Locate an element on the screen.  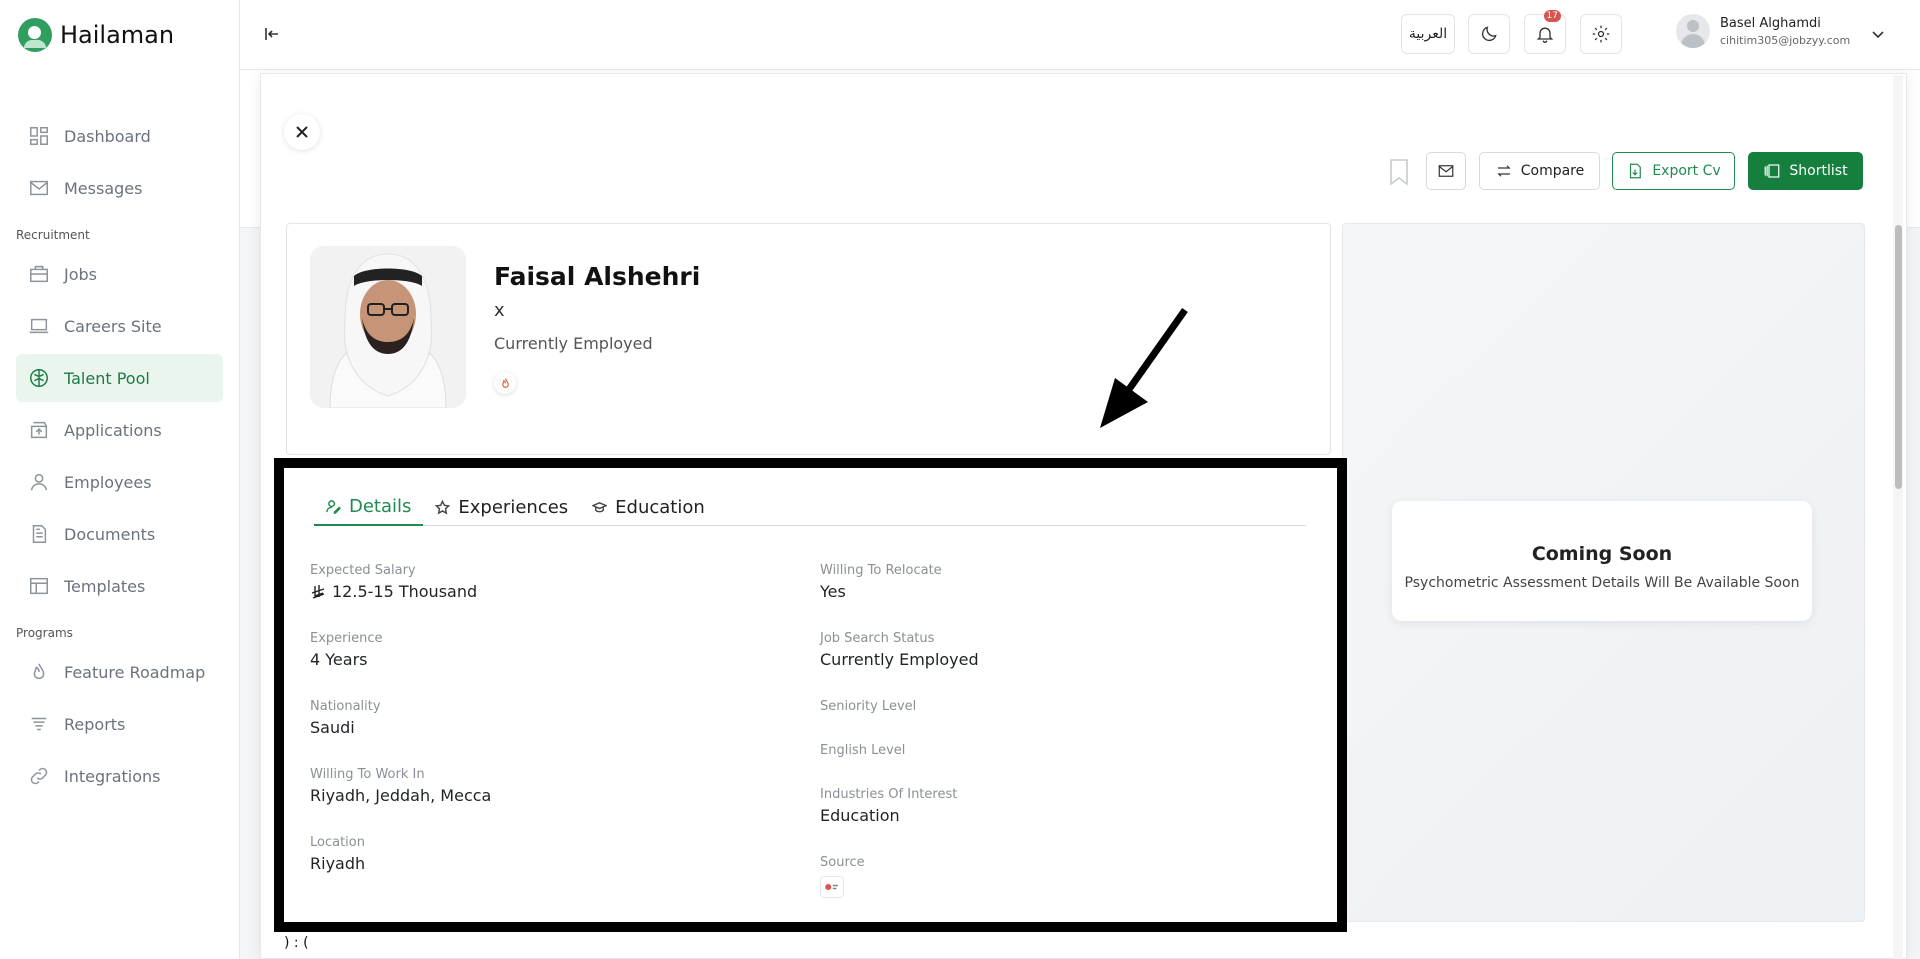
tab-details: Details is located at coordinates (369, 507).